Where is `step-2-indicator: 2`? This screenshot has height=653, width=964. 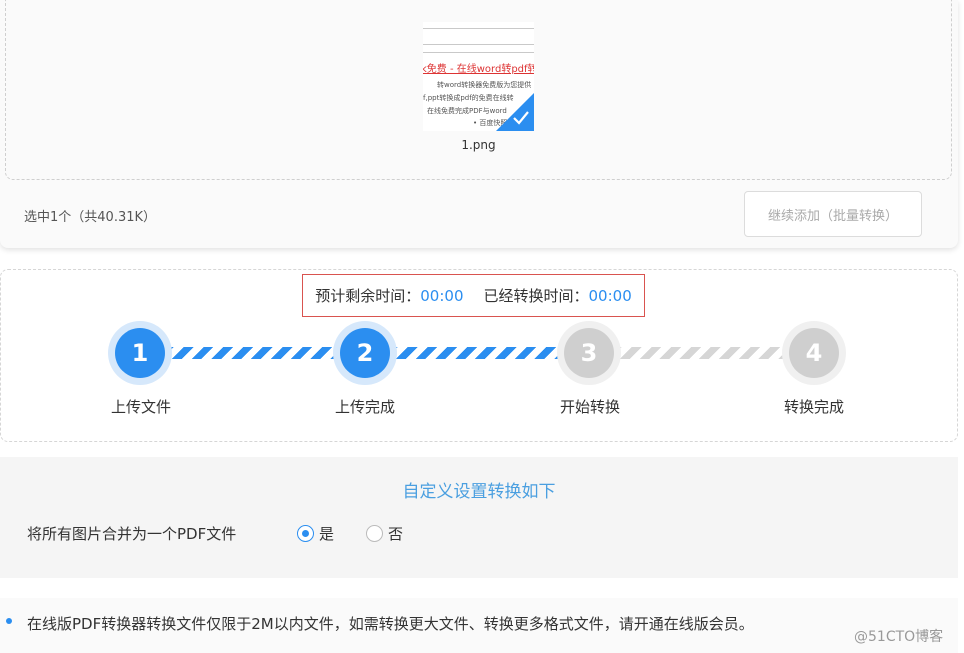 step-2-indicator: 2 is located at coordinates (365, 353).